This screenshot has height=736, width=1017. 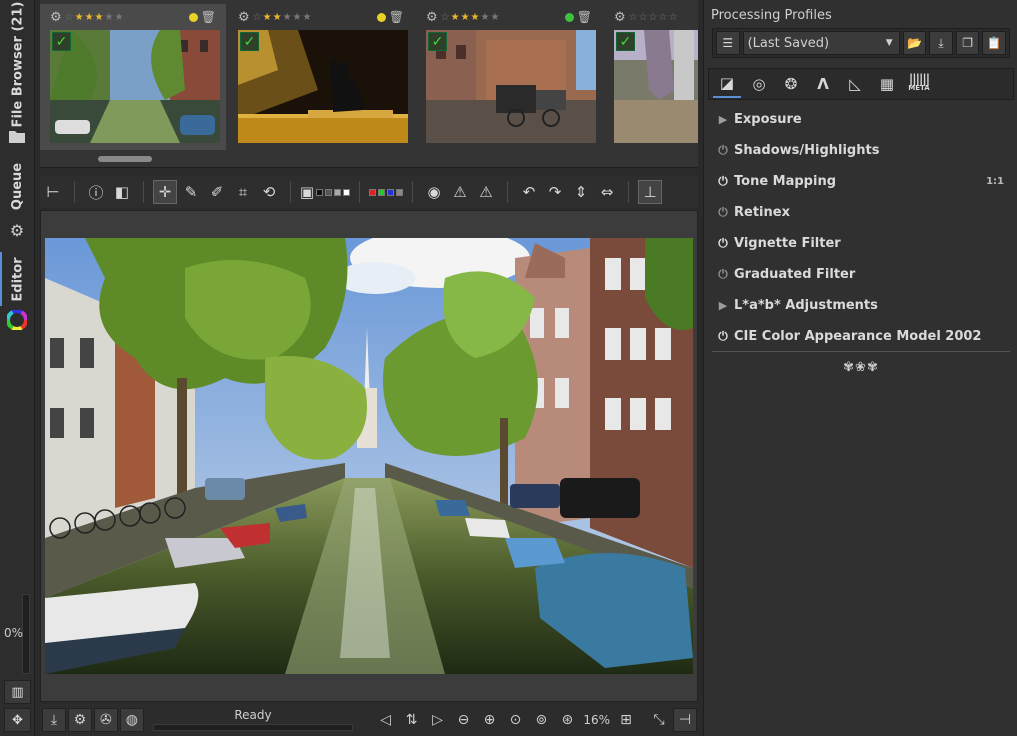 I want to click on sync-filmstrip-icon: ⇅, so click(x=412, y=720).